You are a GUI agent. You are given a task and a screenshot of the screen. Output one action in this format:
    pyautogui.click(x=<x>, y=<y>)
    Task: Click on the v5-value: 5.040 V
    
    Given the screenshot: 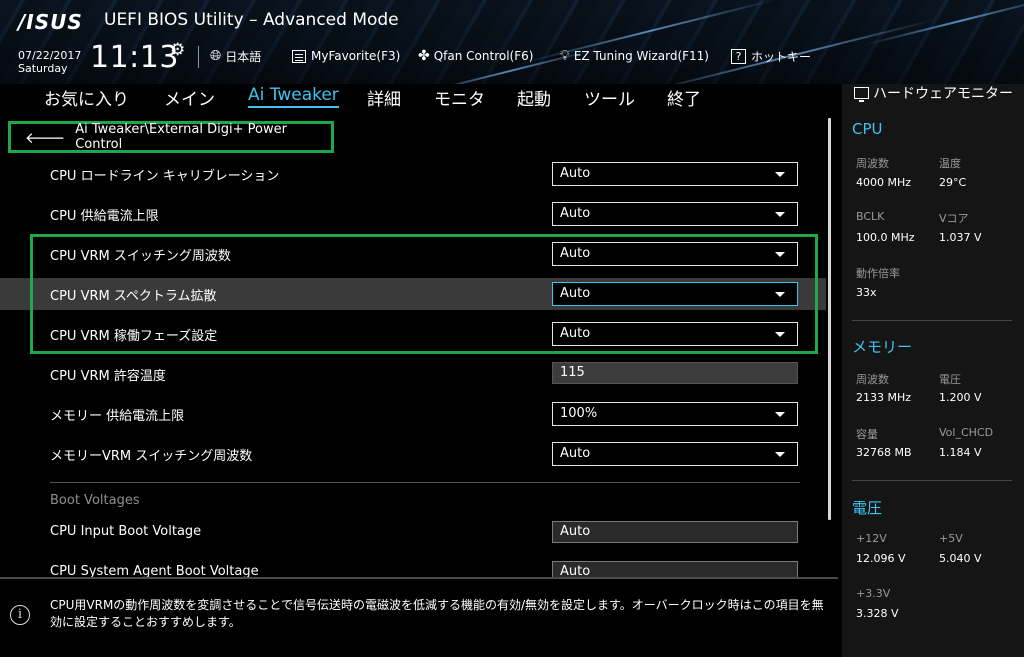 What is the action you would take?
    pyautogui.click(x=960, y=558)
    